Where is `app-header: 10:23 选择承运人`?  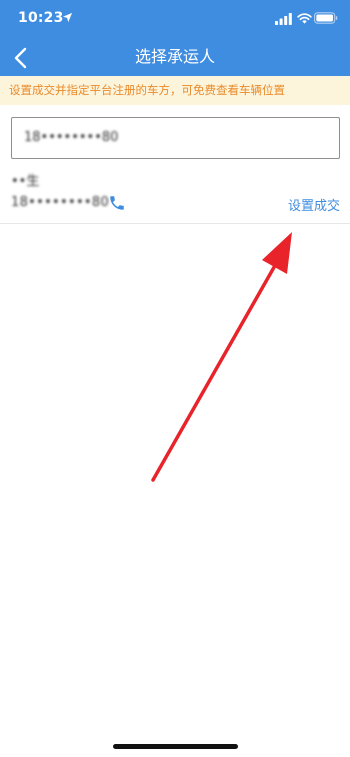
app-header: 10:23 选择承运人 is located at coordinates (175, 38).